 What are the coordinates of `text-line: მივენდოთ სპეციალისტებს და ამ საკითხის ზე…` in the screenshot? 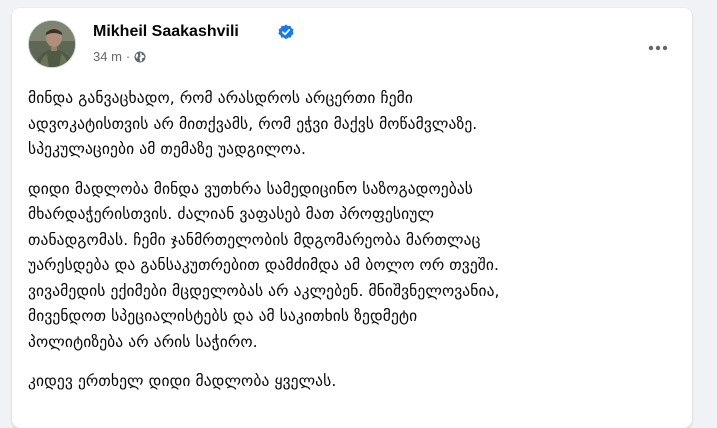 It's located at (223, 316).